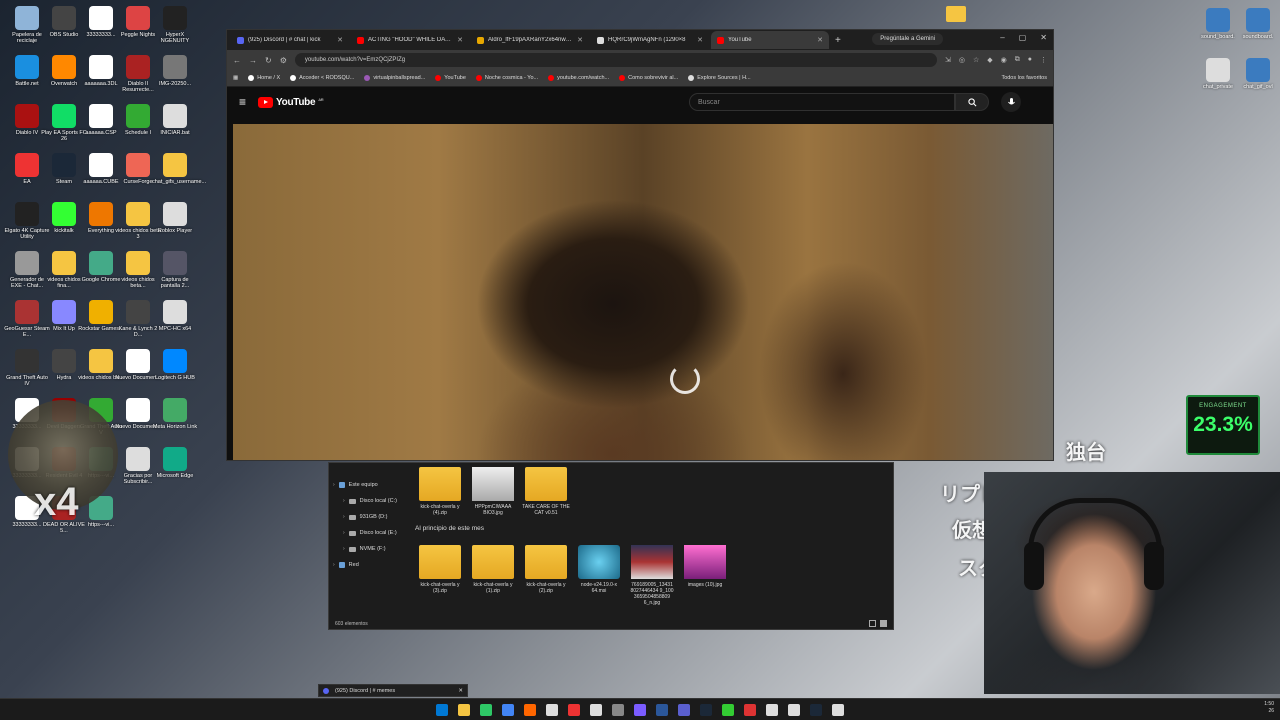  What do you see at coordinates (1023, 37) in the screenshot?
I see `maximize-icon: ▢` at bounding box center [1023, 37].